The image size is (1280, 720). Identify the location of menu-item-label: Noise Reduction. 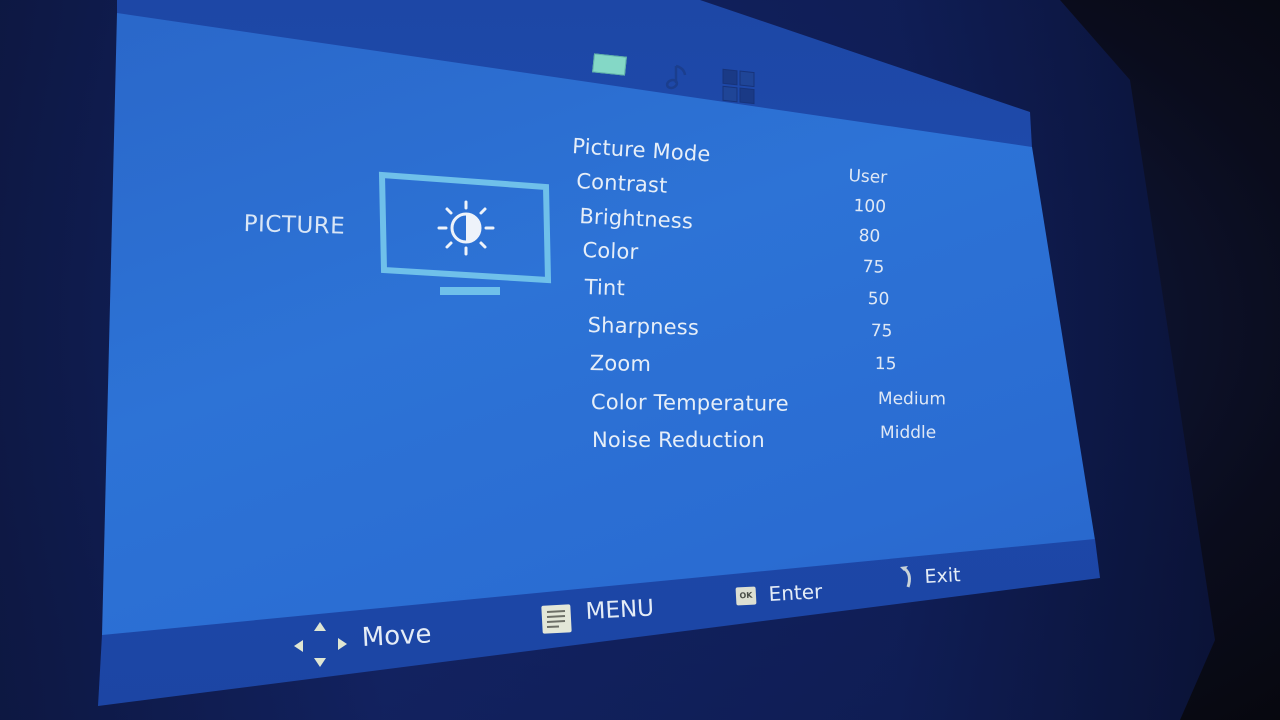
(678, 440).